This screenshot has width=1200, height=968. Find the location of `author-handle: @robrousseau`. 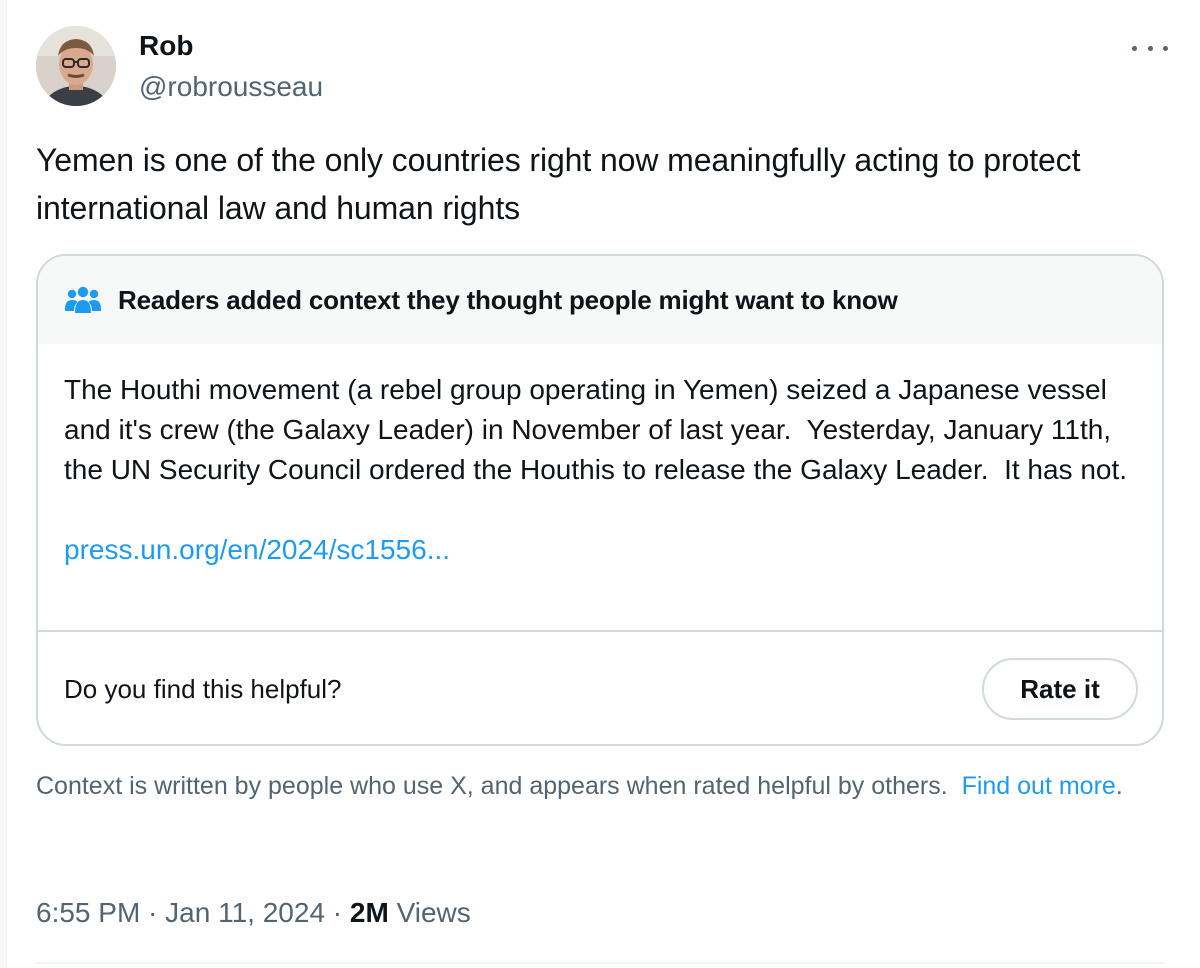

author-handle: @robrousseau is located at coordinates (231, 87).